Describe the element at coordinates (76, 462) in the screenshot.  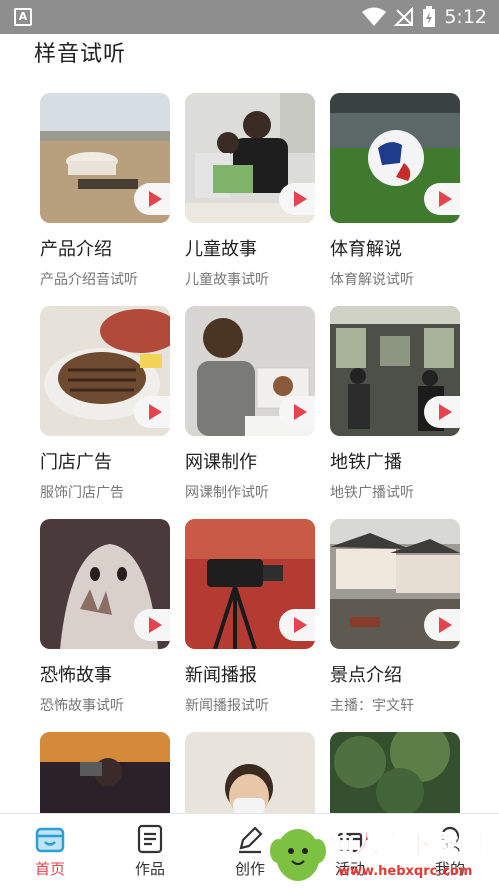
I see `card-title: 门店广告` at that location.